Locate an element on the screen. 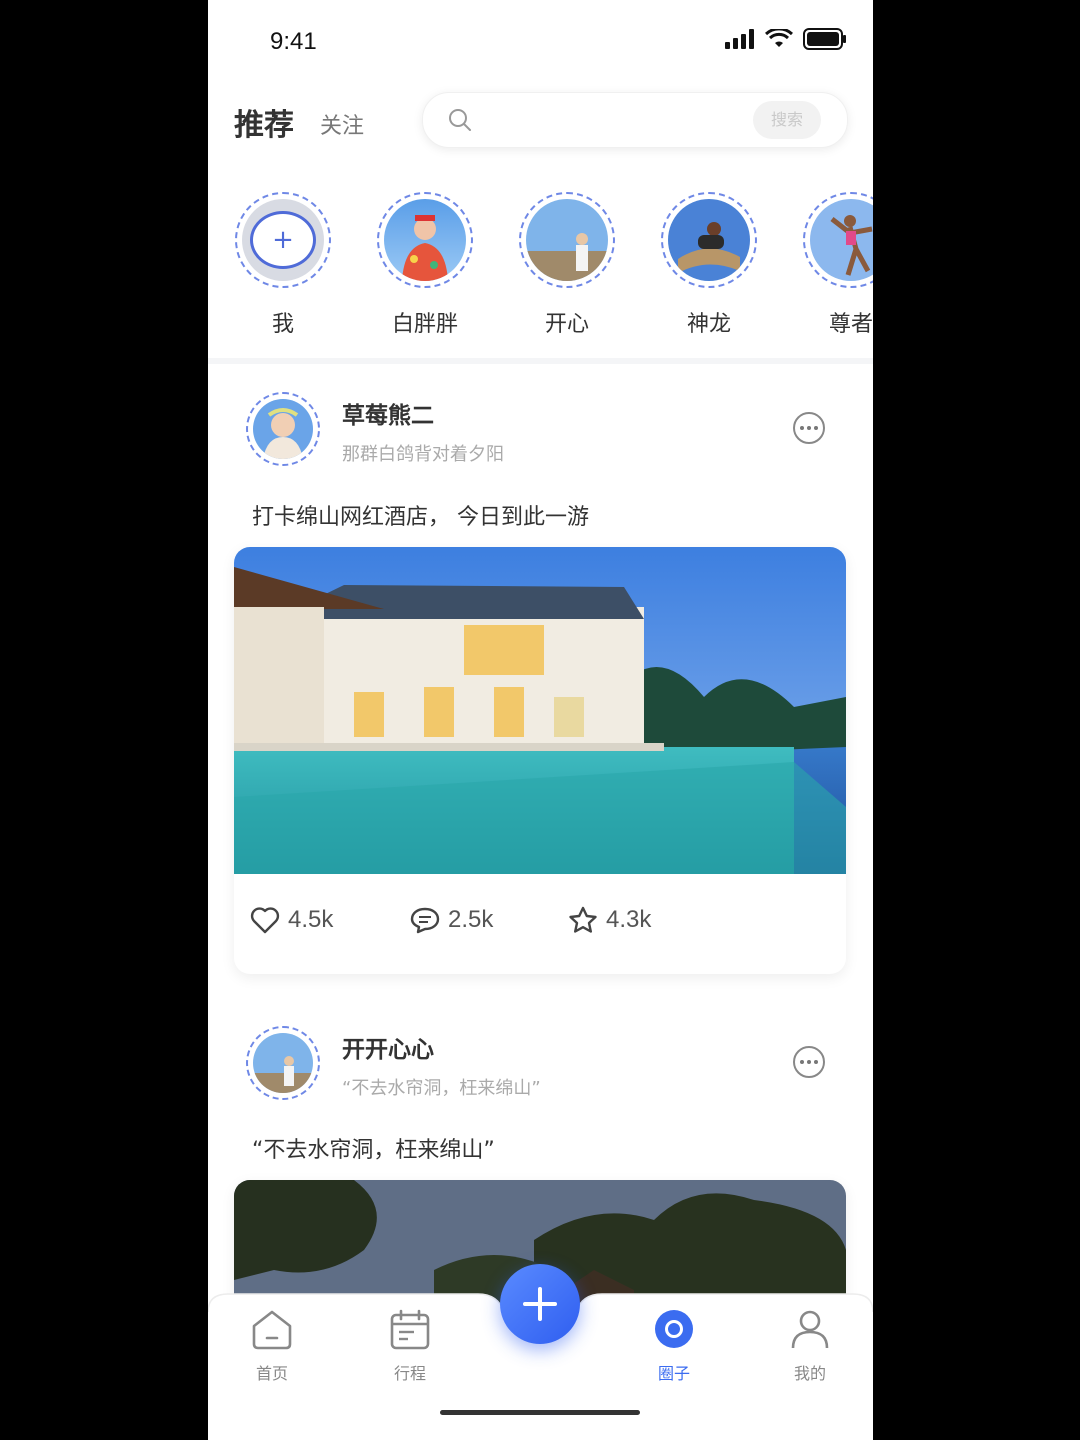 The image size is (1080, 1440). stories-row: + 我 白胖胖 开心 神龙 尊者 is located at coordinates (540, 267).